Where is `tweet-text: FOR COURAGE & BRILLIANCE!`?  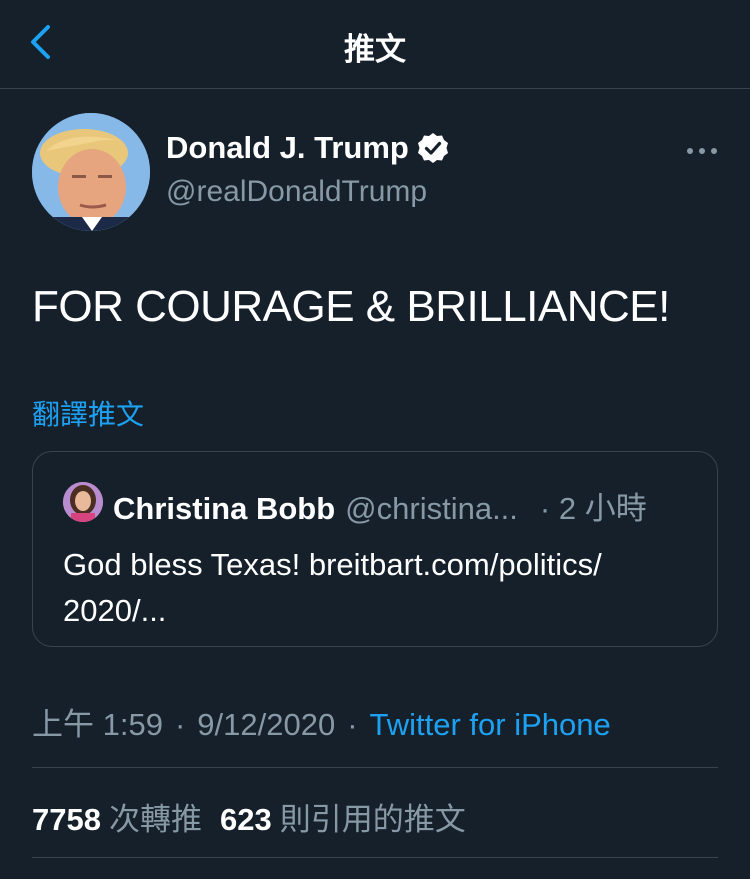
tweet-text: FOR COURAGE & BRILLIANCE! is located at coordinates (351, 306).